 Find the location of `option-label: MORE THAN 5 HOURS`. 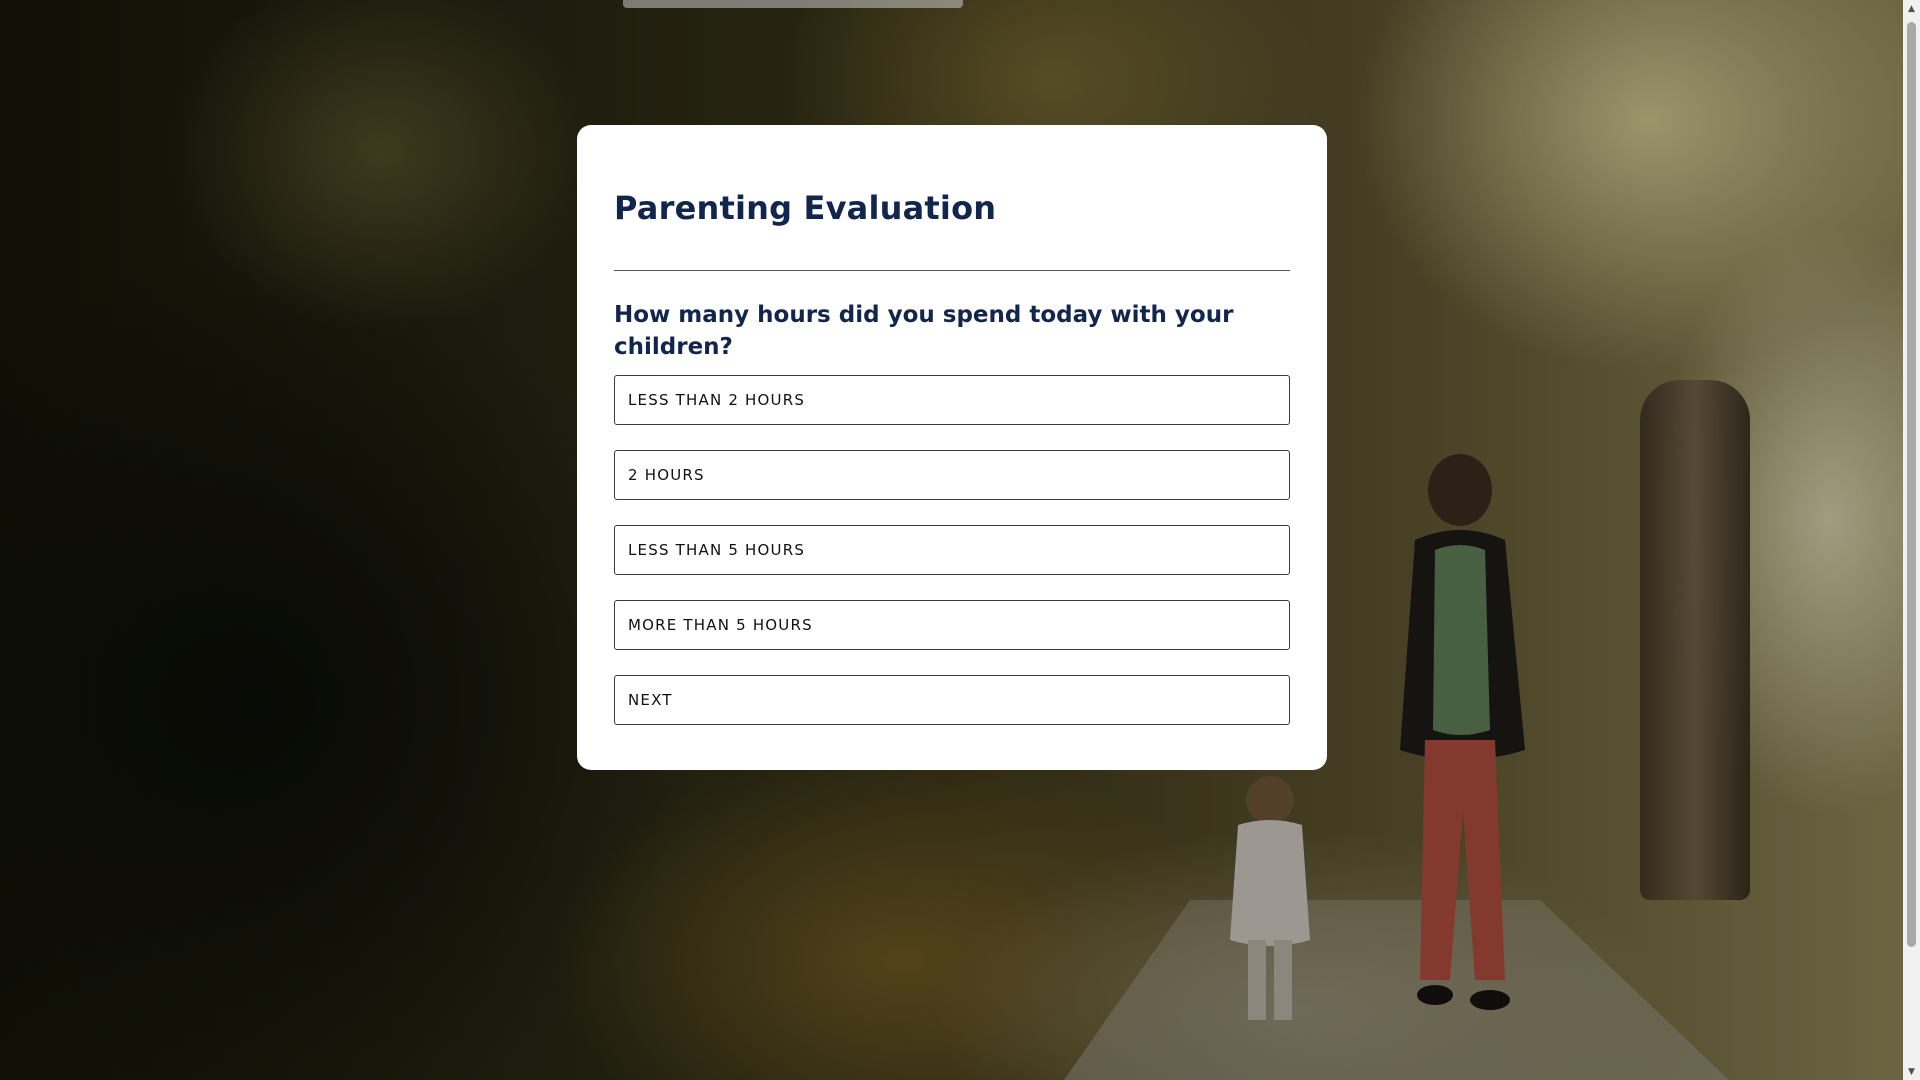

option-label: MORE THAN 5 HOURS is located at coordinates (720, 625).